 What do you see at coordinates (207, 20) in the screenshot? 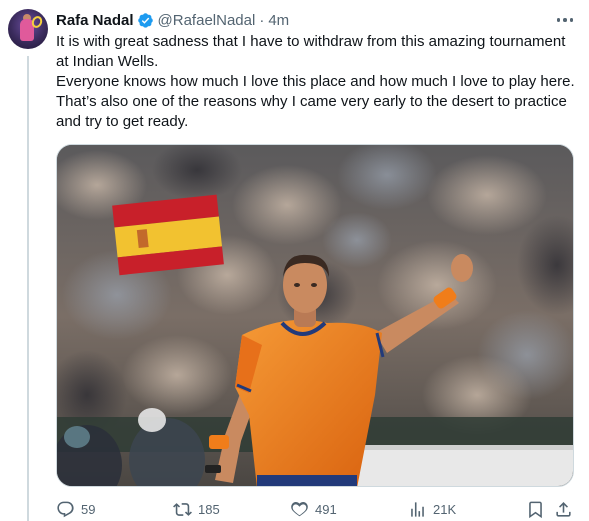
I see `author-handle: @RafaelNadal` at bounding box center [207, 20].